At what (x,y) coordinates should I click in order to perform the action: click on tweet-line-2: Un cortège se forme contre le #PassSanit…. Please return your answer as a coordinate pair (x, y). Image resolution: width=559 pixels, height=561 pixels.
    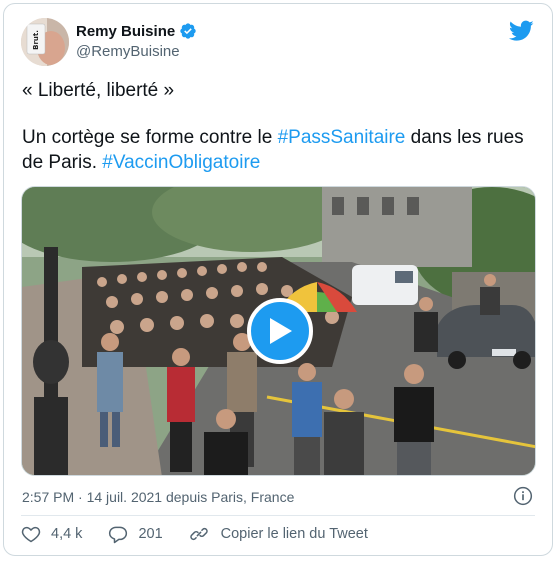
    Looking at the image, I should click on (277, 150).